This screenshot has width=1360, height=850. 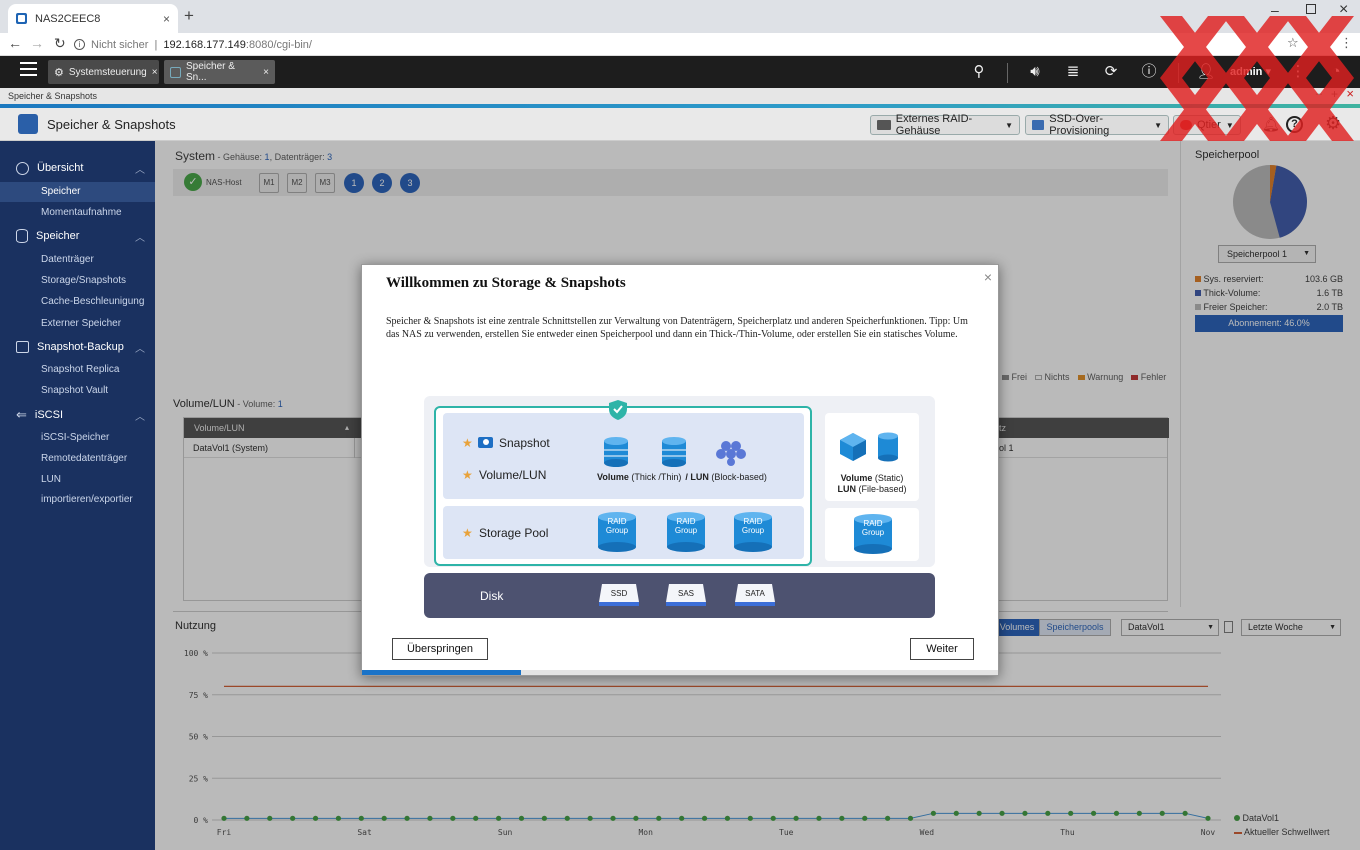 I want to click on reload-icon: ↻, so click(x=60, y=43).